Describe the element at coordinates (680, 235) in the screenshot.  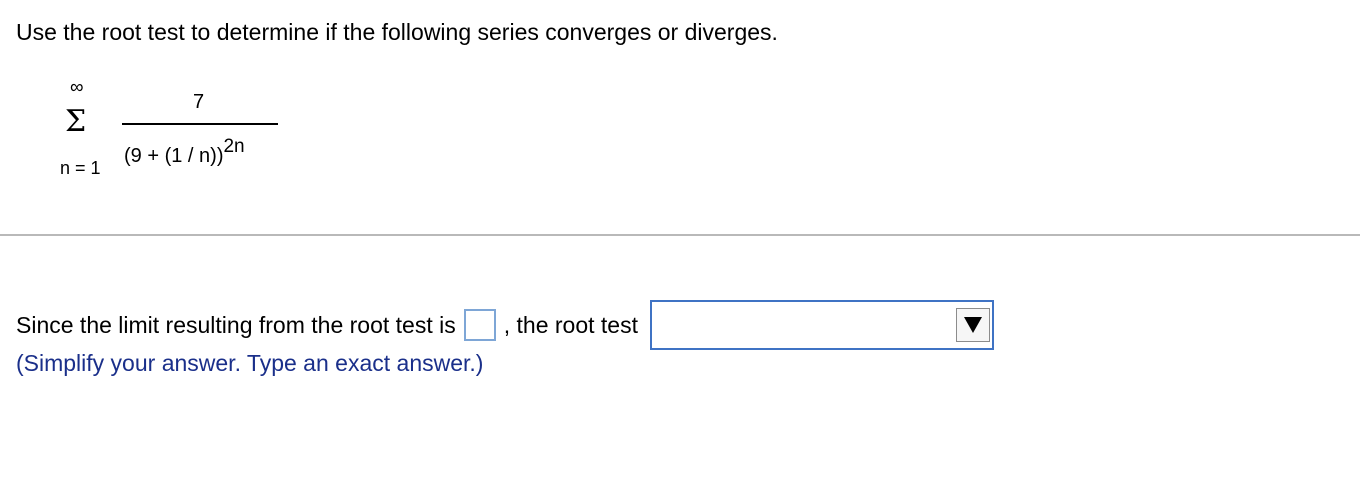
I see `section-divider` at that location.